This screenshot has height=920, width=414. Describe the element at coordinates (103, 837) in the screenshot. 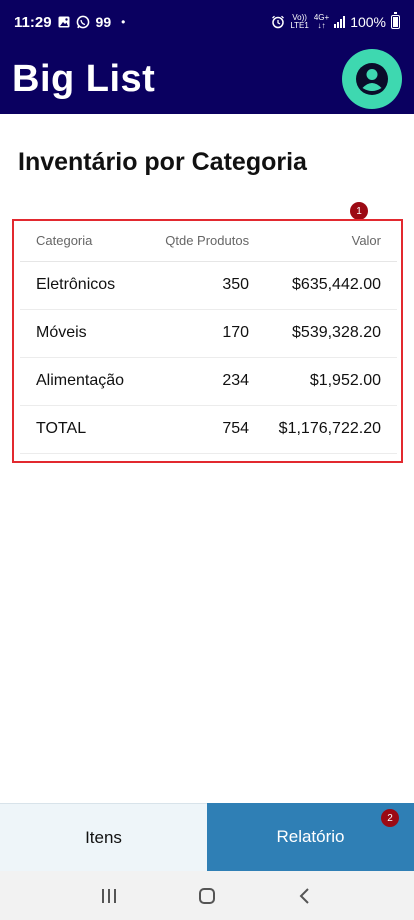

I see `tab-itens: Itens` at that location.